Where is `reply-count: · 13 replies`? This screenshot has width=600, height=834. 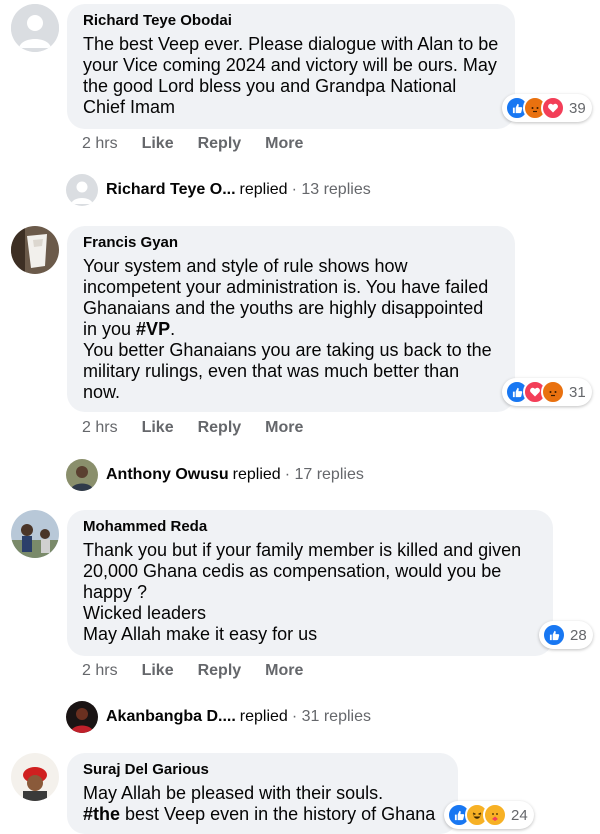
reply-count: · 13 replies is located at coordinates (331, 189).